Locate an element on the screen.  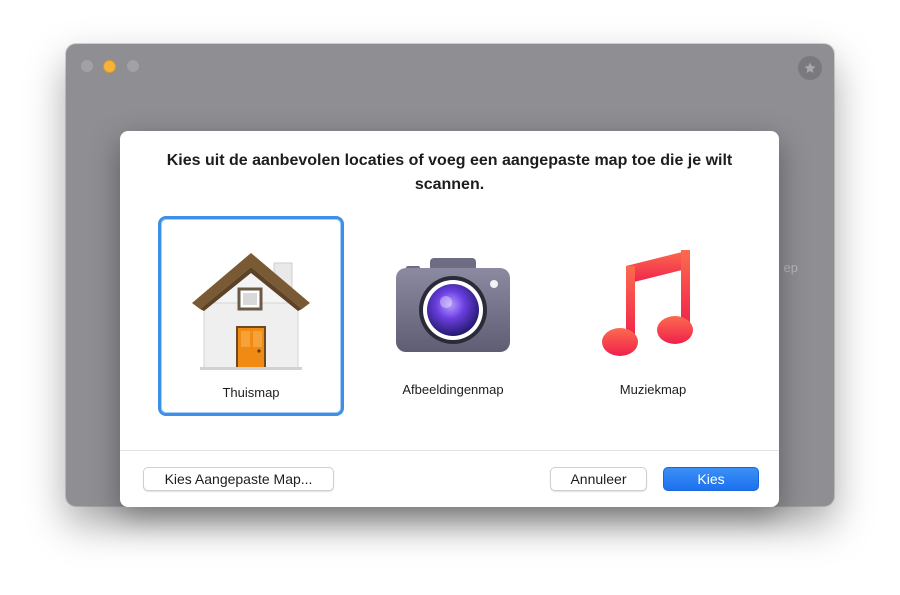
location-home-folder: Thuismap is located at coordinates (251, 316).